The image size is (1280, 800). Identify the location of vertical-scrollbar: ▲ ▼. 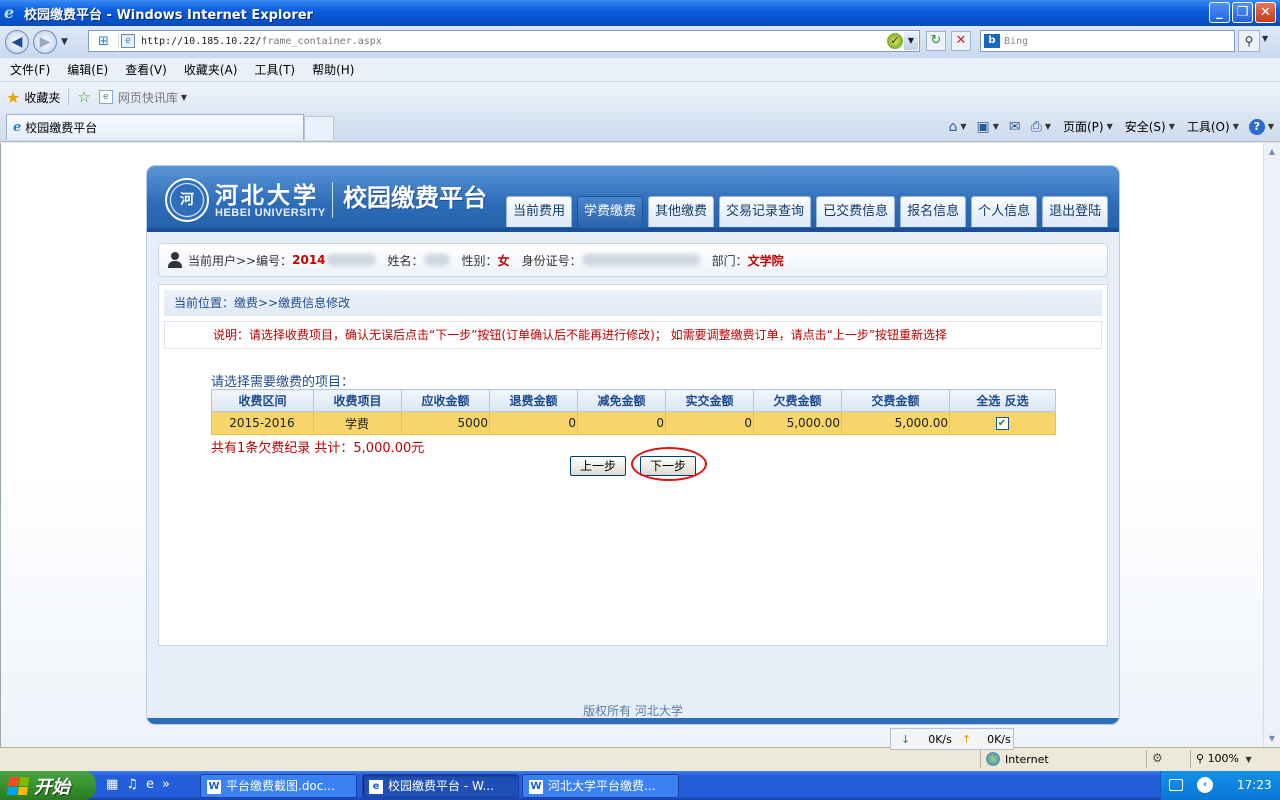
(1271, 445).